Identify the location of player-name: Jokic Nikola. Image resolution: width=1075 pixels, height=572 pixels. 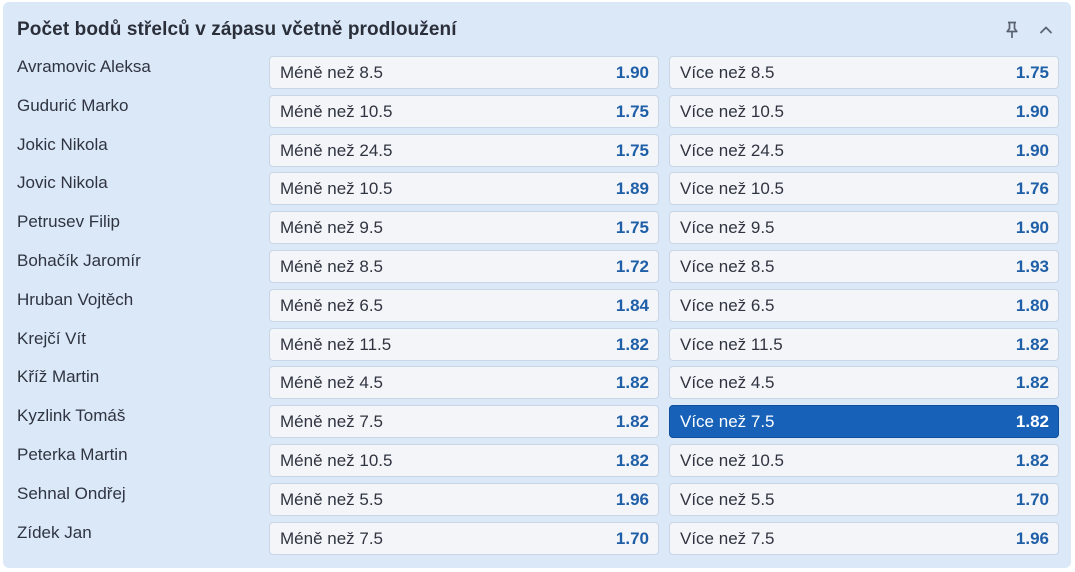
(62, 144).